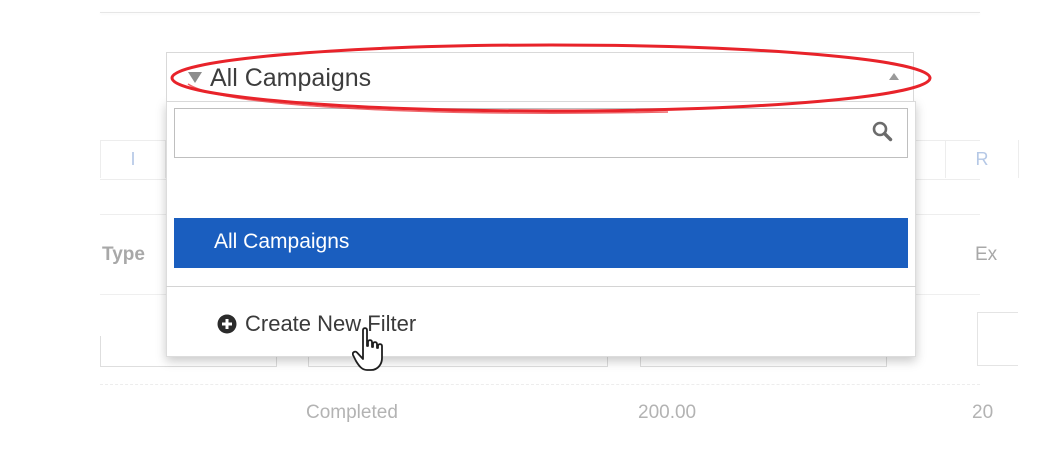 Image resolution: width=1037 pixels, height=460 pixels. I want to click on dropdown-search-input, so click(541, 133).